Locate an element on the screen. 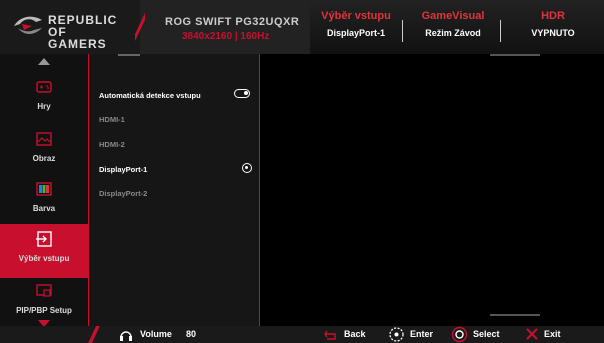 The width and height of the screenshot is (604, 343). sidebar-item-label: Výběr vstupu is located at coordinates (44, 258).